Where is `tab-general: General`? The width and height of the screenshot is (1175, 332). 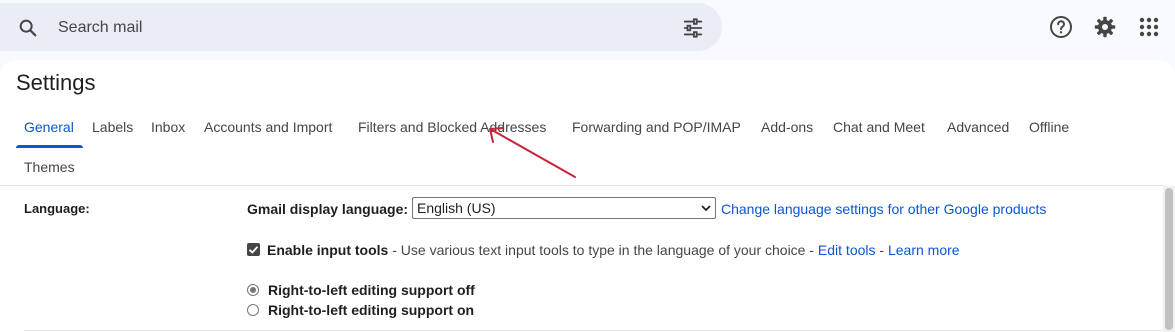 tab-general: General is located at coordinates (49, 127).